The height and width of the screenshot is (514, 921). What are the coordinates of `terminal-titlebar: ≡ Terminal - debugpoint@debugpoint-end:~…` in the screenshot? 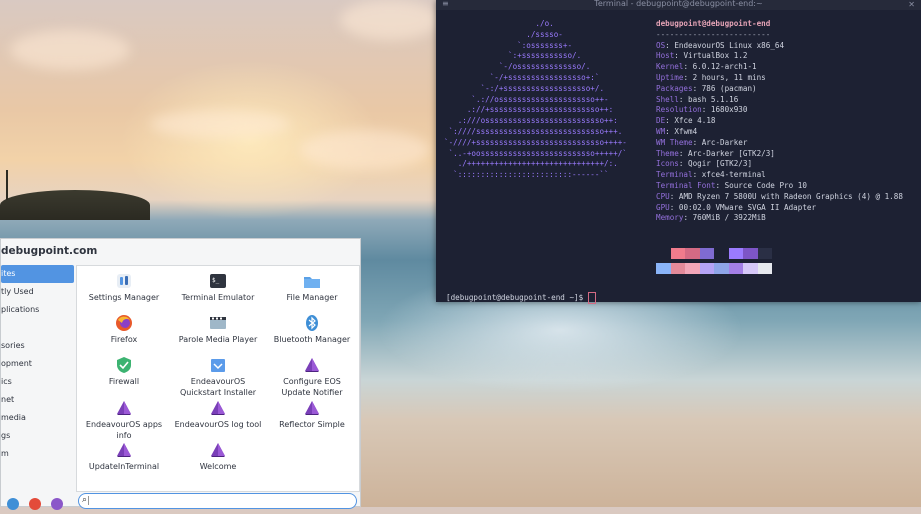 It's located at (678, 5).